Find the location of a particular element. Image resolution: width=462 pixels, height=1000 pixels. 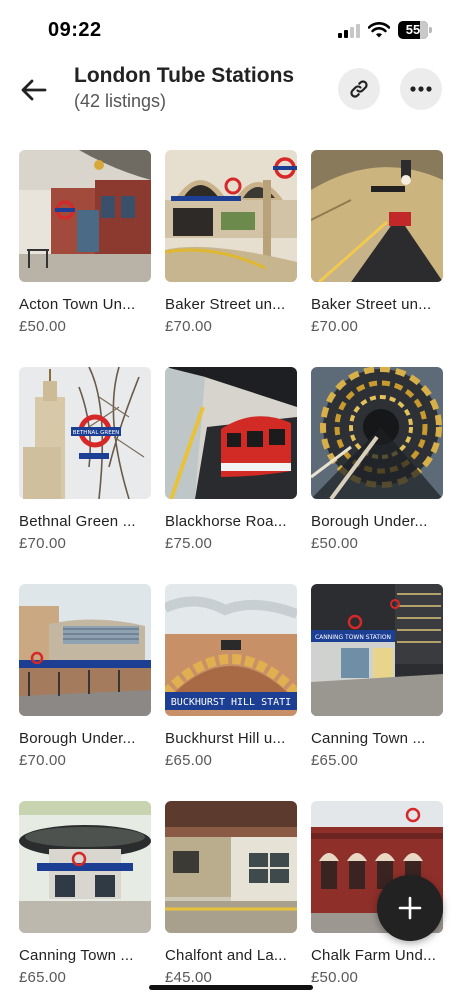

back-button is located at coordinates (34, 90).